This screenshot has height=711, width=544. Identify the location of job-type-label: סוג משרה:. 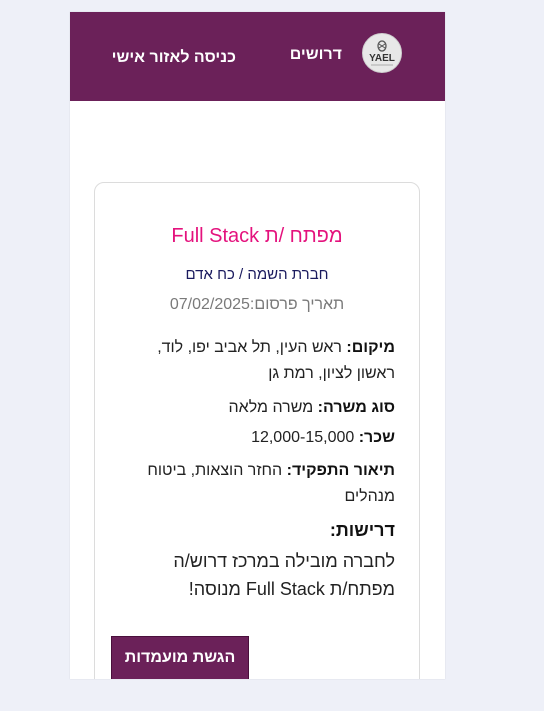
(356, 407).